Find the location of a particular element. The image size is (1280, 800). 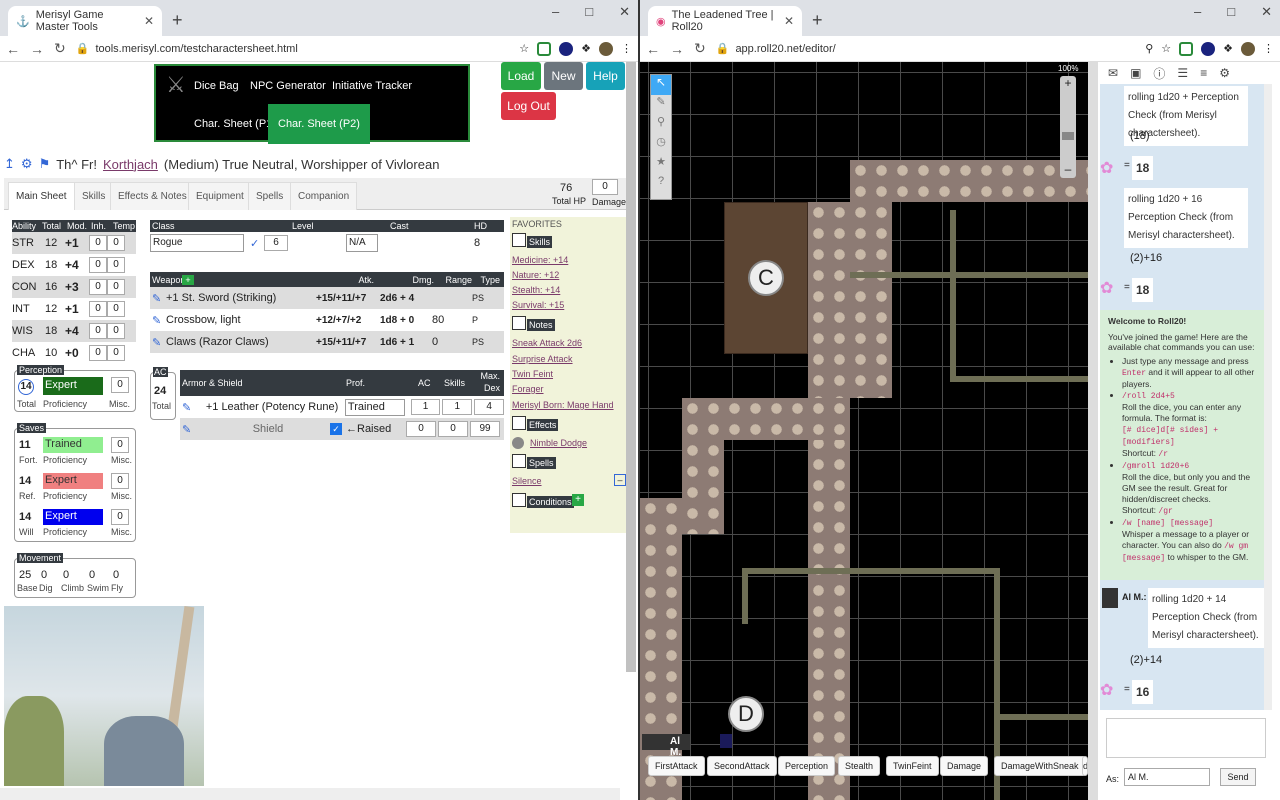

gear-icon: ⚙ is located at coordinates (27, 164).